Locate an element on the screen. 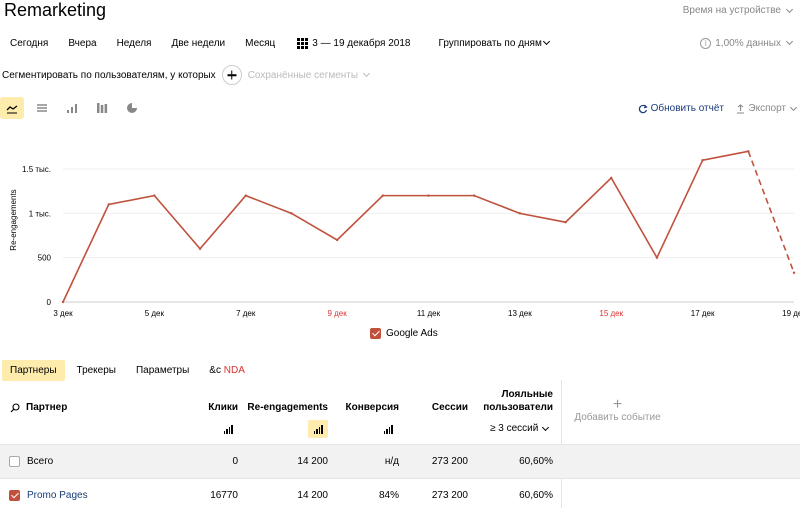 This screenshot has height=511, width=800. legend-checkbox is located at coordinates (375, 333).